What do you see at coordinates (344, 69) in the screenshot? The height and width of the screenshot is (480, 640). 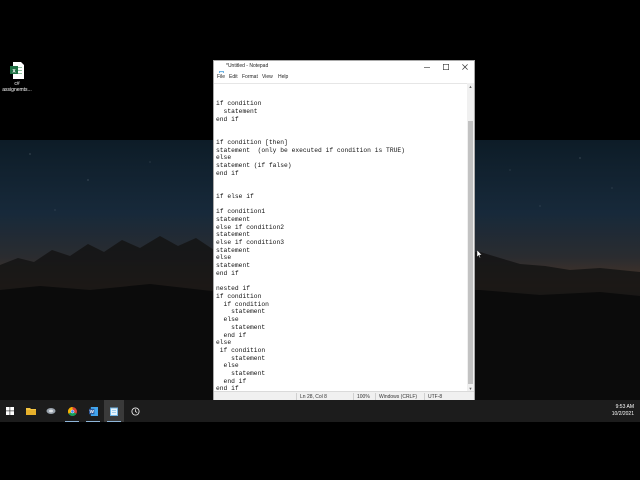 I see `title-bar: *Untitled - Notepad` at bounding box center [344, 69].